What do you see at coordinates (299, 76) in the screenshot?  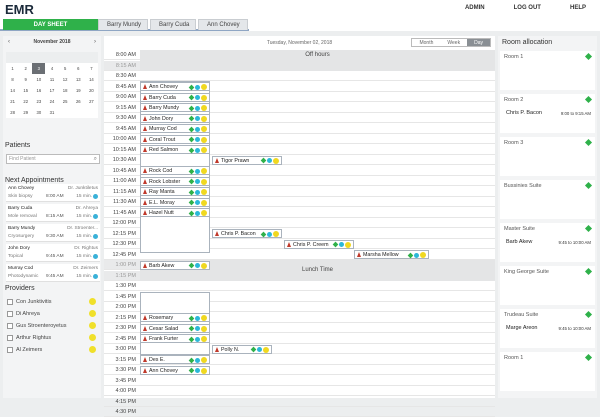 I see `time-slot: 8:30 AM` at bounding box center [299, 76].